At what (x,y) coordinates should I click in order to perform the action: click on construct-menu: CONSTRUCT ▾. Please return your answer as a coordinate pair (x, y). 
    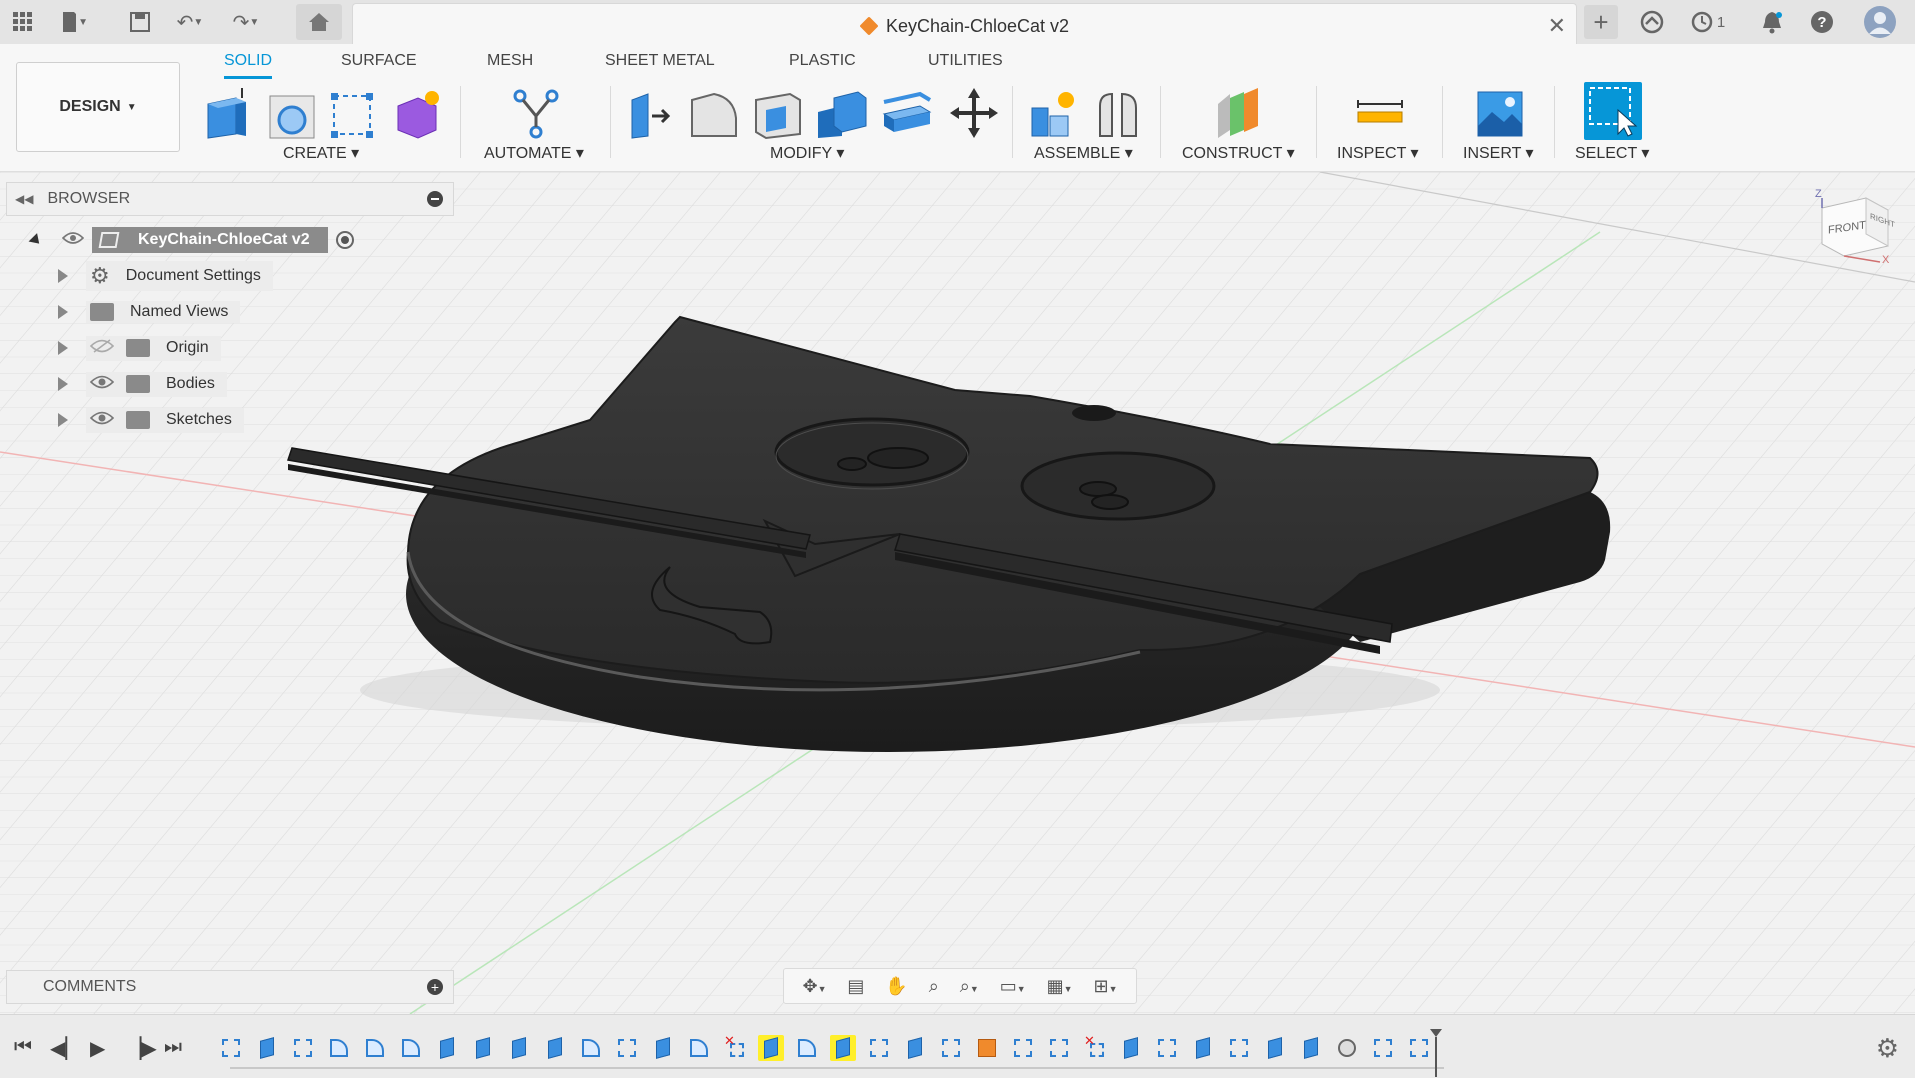
    Looking at the image, I should click on (1238, 153).